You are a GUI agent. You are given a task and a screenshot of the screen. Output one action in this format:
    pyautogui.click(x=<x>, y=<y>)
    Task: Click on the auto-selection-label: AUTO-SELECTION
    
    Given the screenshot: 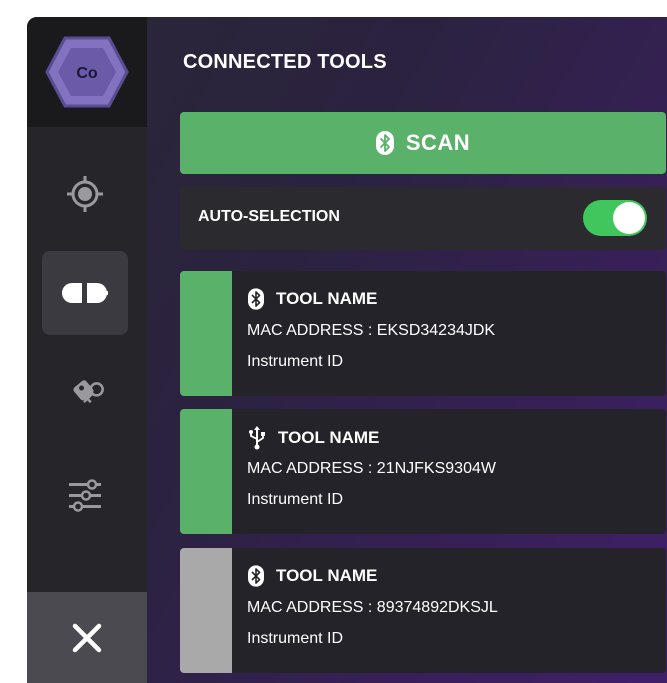 What is the action you would take?
    pyautogui.click(x=269, y=216)
    